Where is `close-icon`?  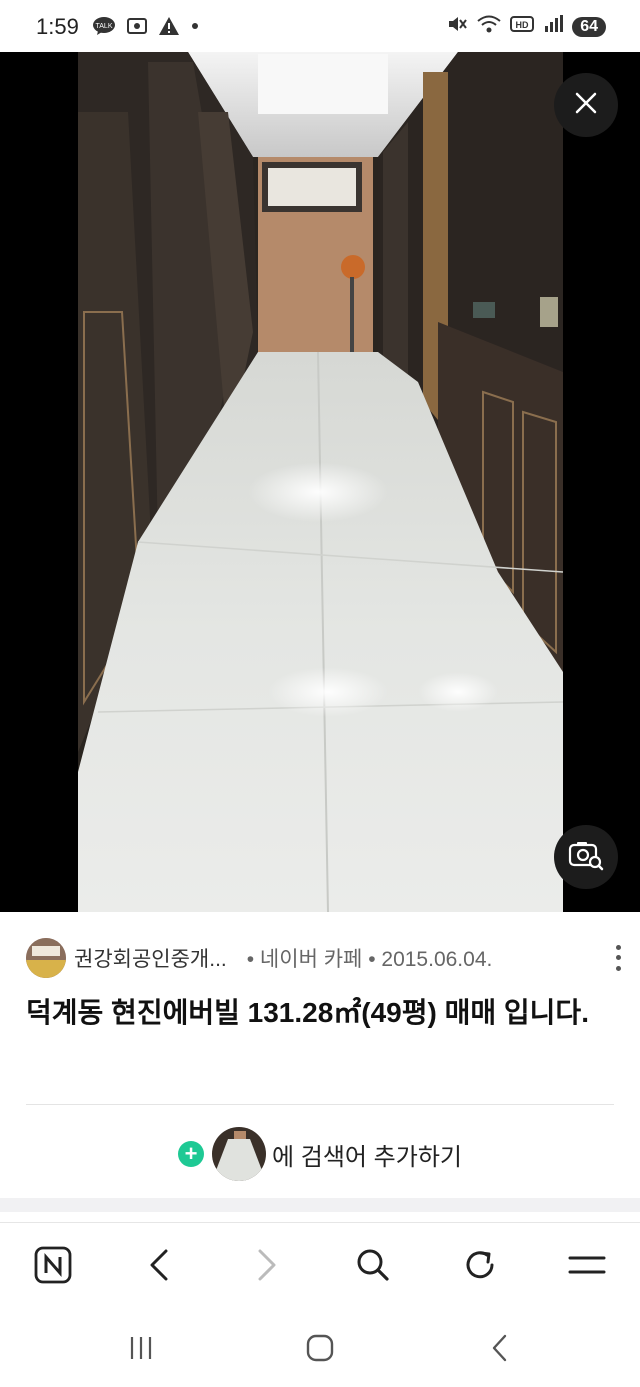
close-icon is located at coordinates (586, 105).